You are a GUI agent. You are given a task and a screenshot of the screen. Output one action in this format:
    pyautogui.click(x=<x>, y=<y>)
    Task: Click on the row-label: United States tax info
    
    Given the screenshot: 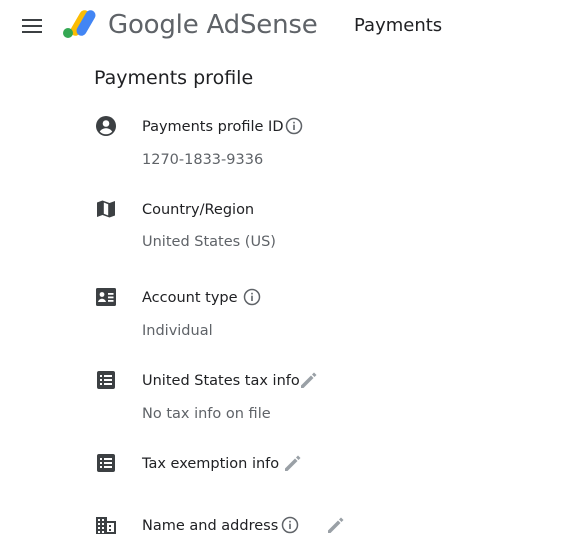 What is the action you would take?
    pyautogui.click(x=221, y=381)
    